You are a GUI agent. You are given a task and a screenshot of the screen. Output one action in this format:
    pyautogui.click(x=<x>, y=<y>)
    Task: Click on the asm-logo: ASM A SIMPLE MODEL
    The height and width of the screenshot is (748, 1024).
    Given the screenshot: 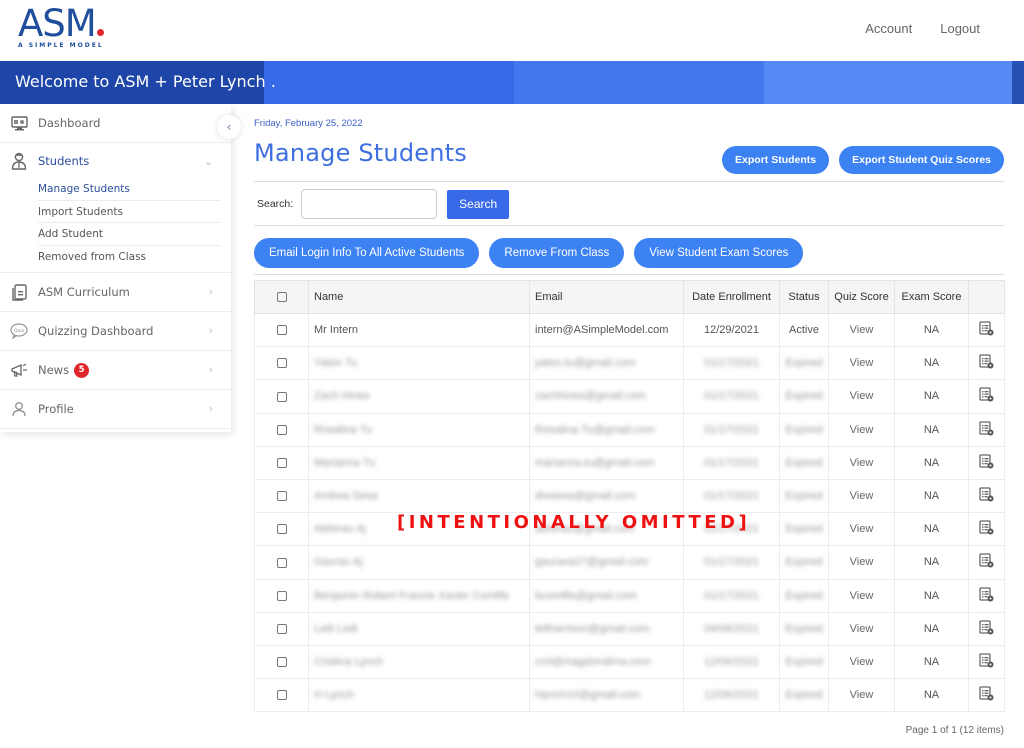 What is the action you would take?
    pyautogui.click(x=73, y=29)
    